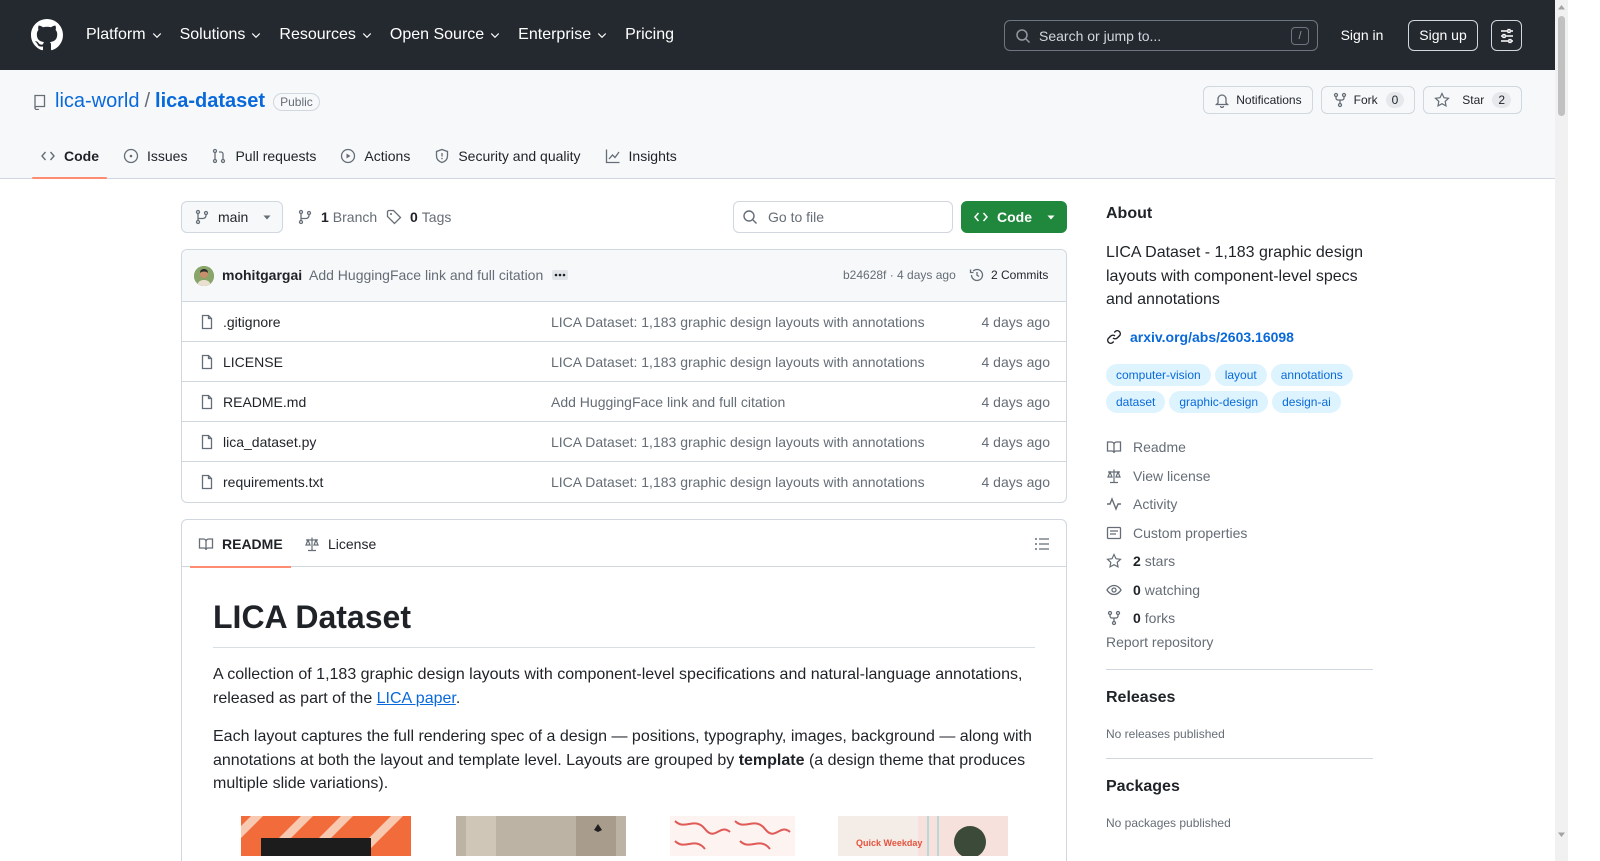 The image size is (1600, 861). I want to click on tab-readme: README, so click(240, 544).